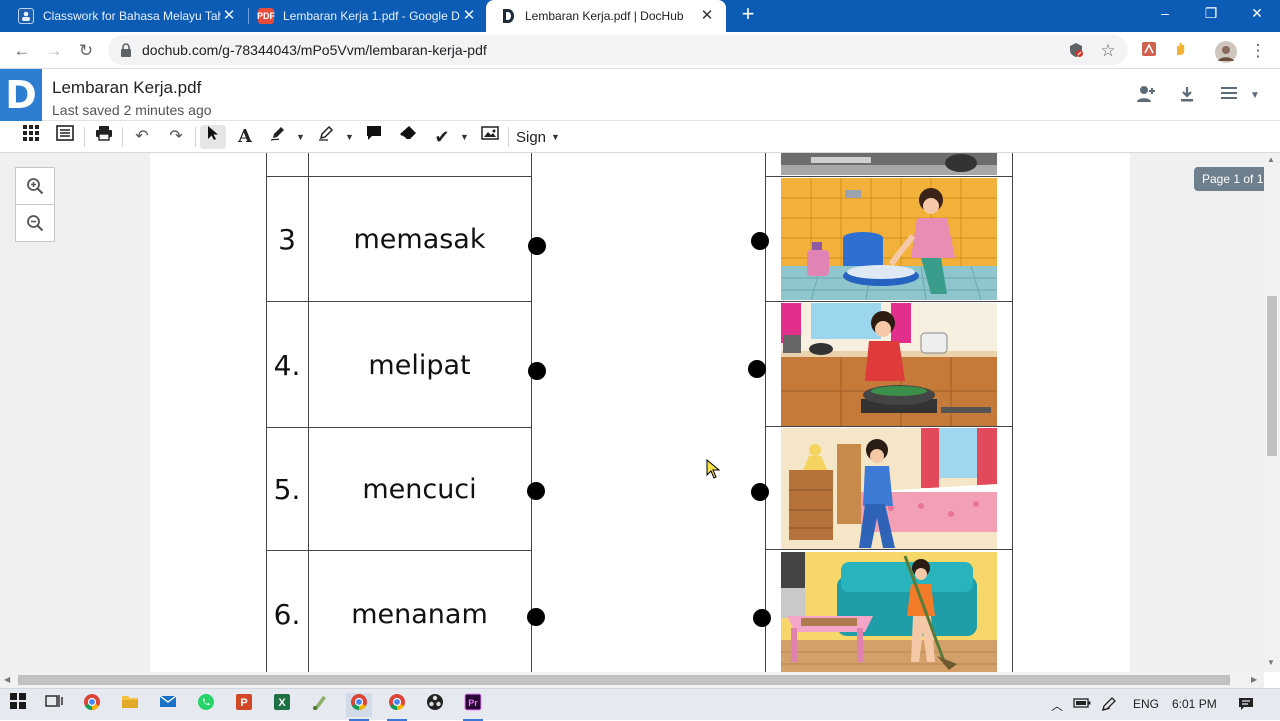 The image size is (1280, 721). What do you see at coordinates (1082, 704) in the screenshot?
I see `battery-icon` at bounding box center [1082, 704].